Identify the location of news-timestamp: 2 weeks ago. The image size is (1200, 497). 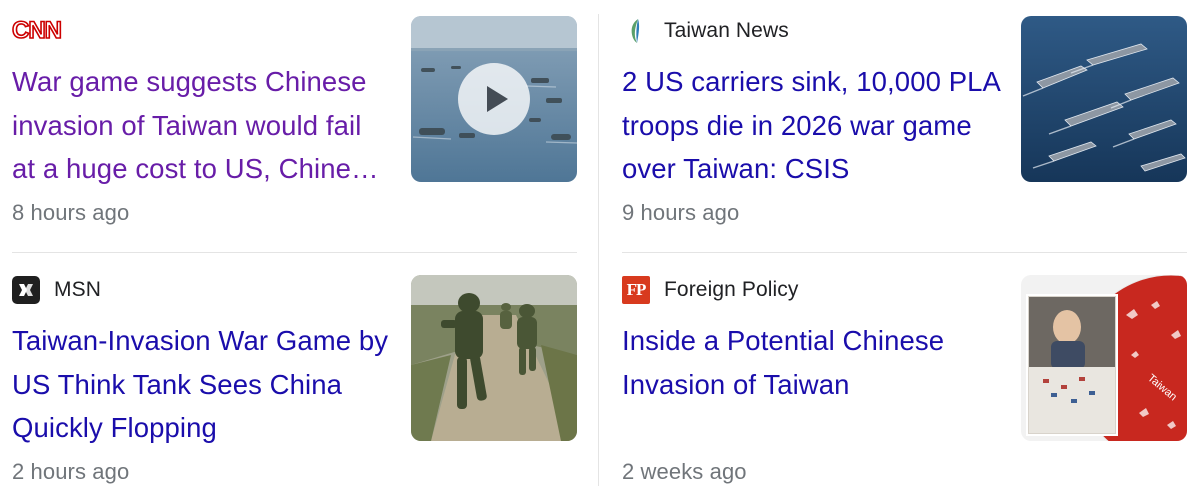
(684, 471).